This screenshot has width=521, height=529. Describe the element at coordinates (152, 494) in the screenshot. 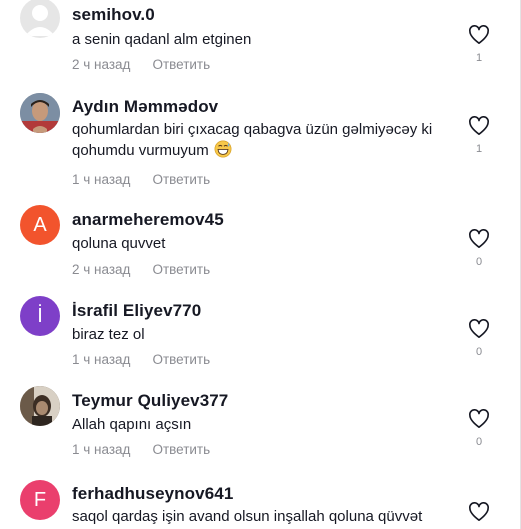

I see `comment-username: ferhadhuseynov641` at that location.